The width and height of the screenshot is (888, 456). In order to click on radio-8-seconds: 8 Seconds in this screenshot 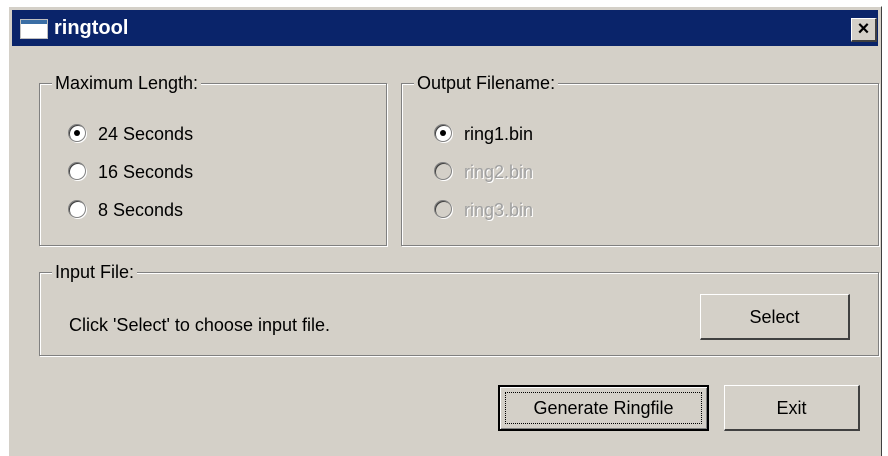, I will do `click(168, 210)`.